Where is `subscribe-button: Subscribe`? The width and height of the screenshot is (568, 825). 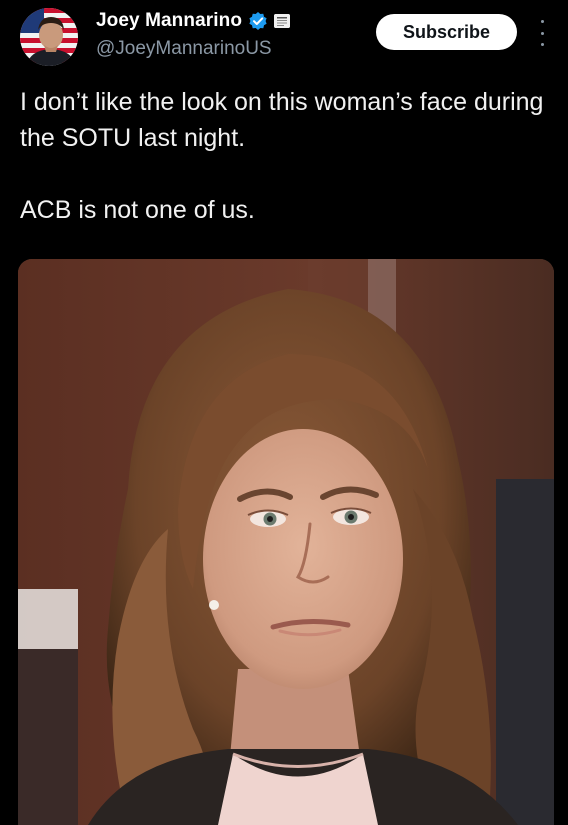
subscribe-button: Subscribe is located at coordinates (446, 32).